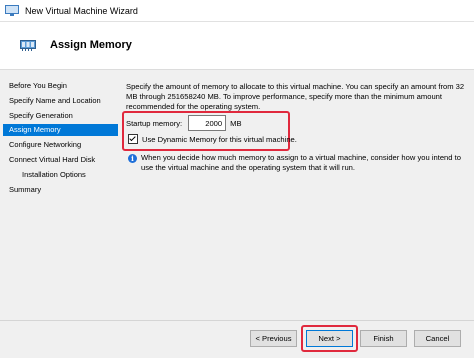 The width and height of the screenshot is (474, 358). What do you see at coordinates (60, 130) in the screenshot?
I see `sidebar-item-assign-memory: Assign Memory` at bounding box center [60, 130].